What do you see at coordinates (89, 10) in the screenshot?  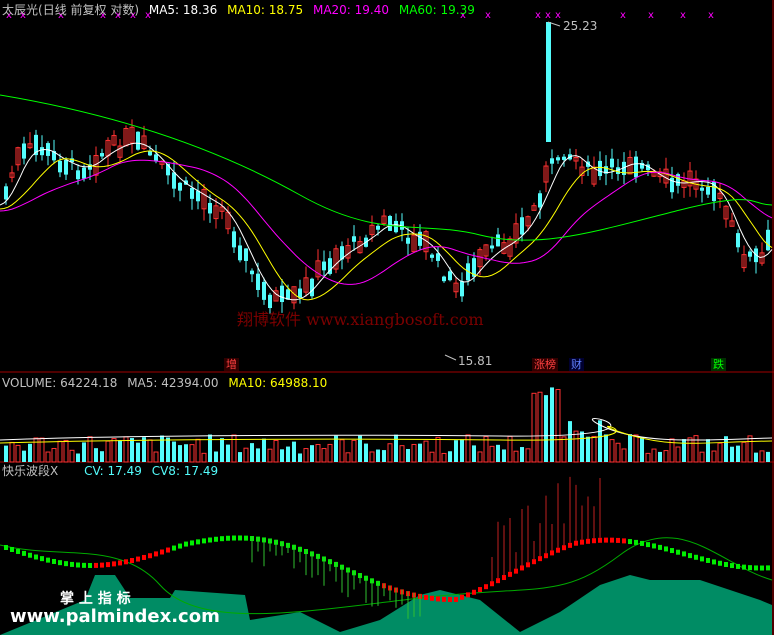 I see `period-label: (日线 前复权 对数)` at bounding box center [89, 10].